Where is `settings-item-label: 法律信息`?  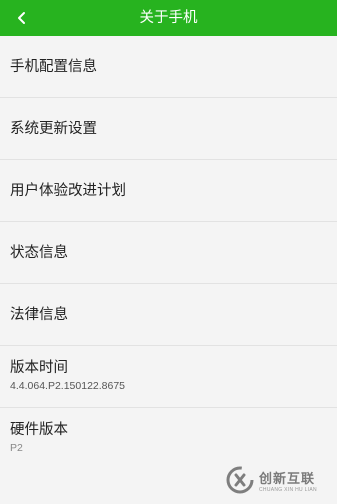 settings-item-label: 法律信息 is located at coordinates (39, 315).